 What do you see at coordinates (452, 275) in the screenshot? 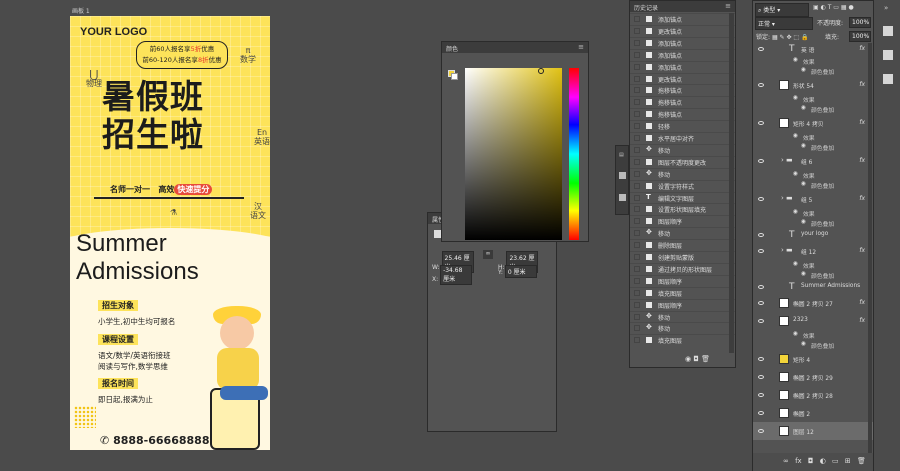
I see `x-field: X: -34.68 厘米` at bounding box center [452, 275].